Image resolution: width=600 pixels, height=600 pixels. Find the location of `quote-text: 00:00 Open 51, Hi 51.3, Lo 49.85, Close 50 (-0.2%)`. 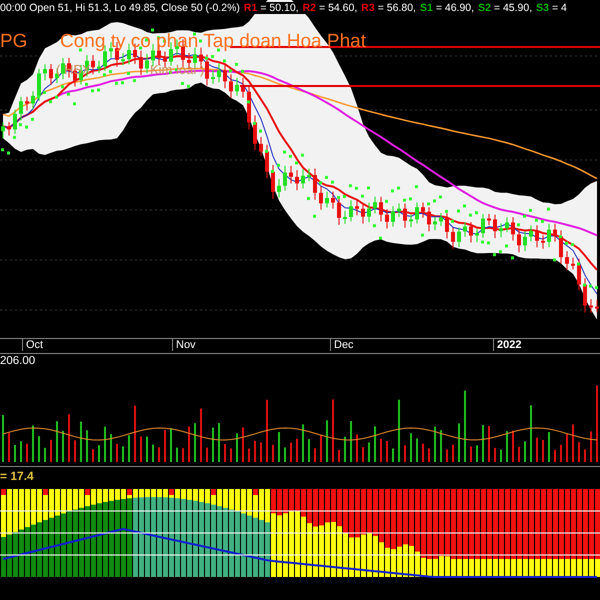

quote-text: 00:00 Open 51, Hi 51.3, Lo 49.85, Close 50 (-0.2%) is located at coordinates (120, 8).